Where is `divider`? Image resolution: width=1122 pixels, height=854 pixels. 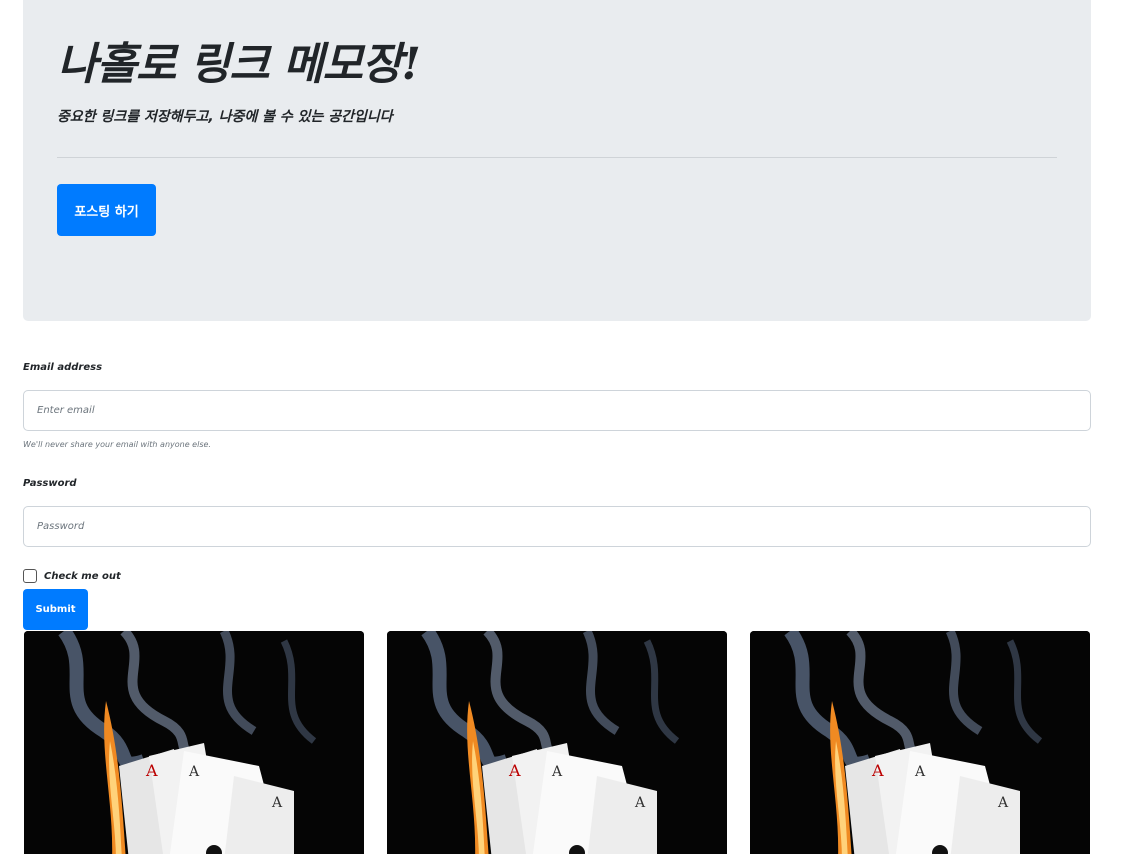
divider is located at coordinates (557, 157).